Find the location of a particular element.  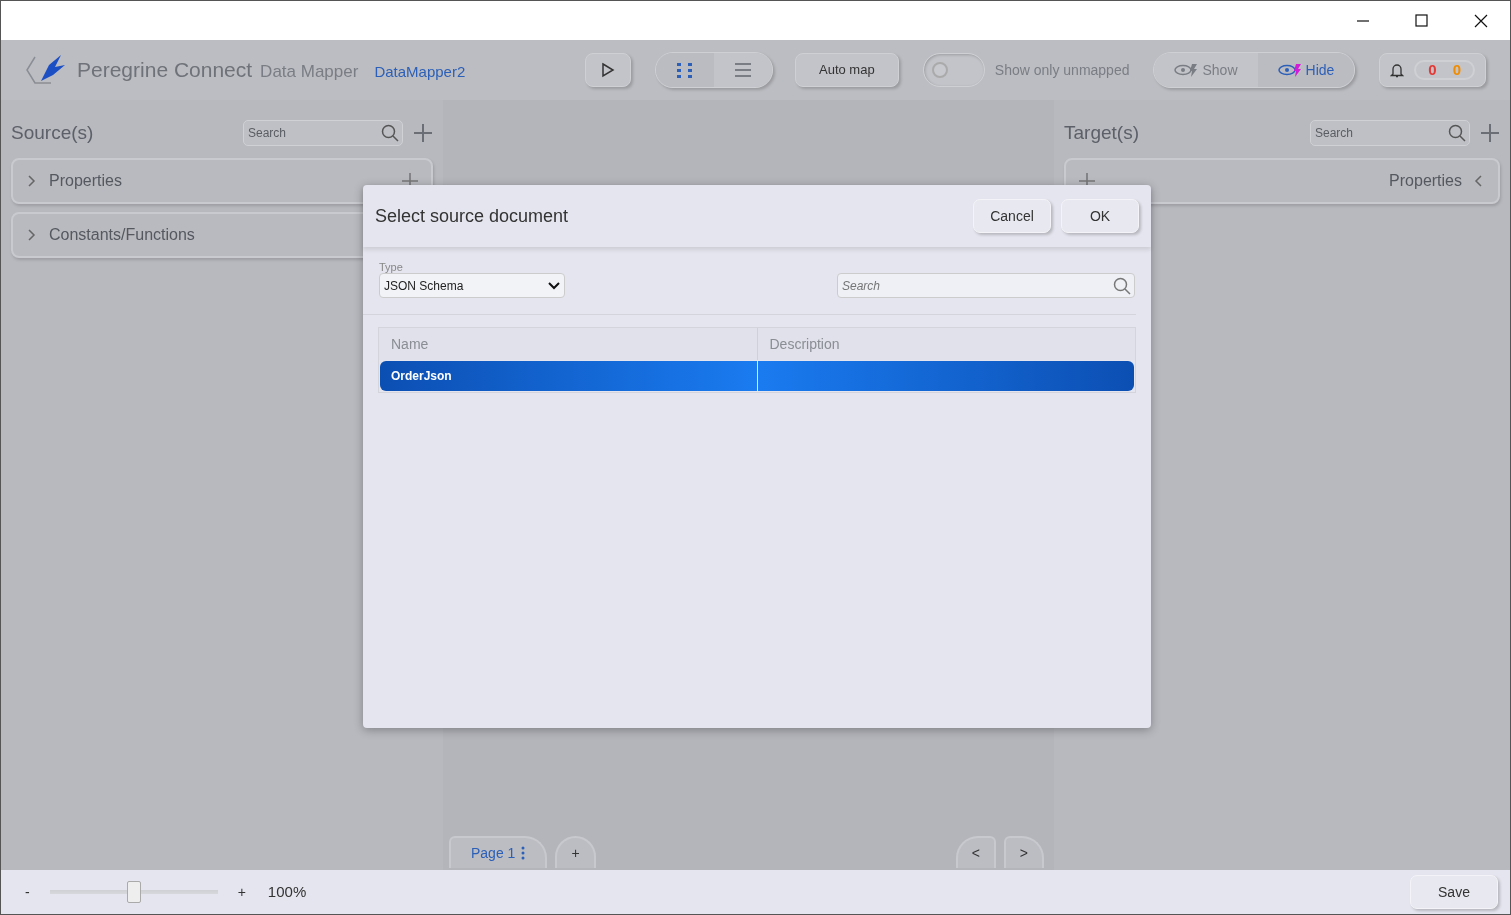

document-name: DataMapper2 is located at coordinates (420, 72).